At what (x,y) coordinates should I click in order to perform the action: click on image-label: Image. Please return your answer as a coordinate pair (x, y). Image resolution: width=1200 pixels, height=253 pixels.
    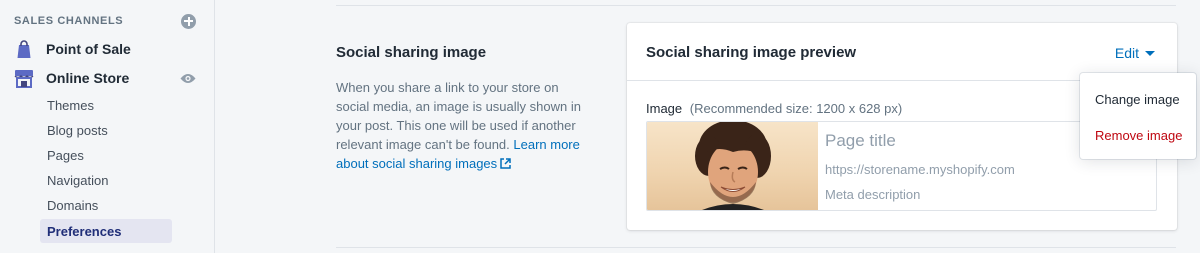
    Looking at the image, I should click on (664, 108).